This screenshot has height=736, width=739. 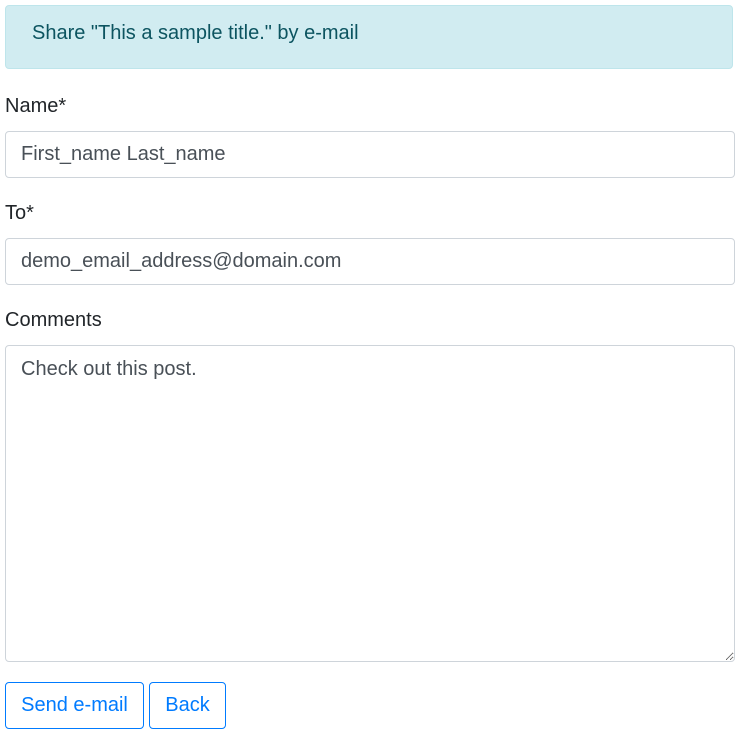 What do you see at coordinates (74, 705) in the screenshot?
I see `send-email-button: Send e-mail` at bounding box center [74, 705].